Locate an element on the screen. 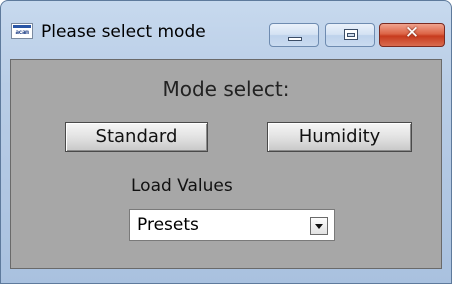  minimize-icon is located at coordinates (295, 39).